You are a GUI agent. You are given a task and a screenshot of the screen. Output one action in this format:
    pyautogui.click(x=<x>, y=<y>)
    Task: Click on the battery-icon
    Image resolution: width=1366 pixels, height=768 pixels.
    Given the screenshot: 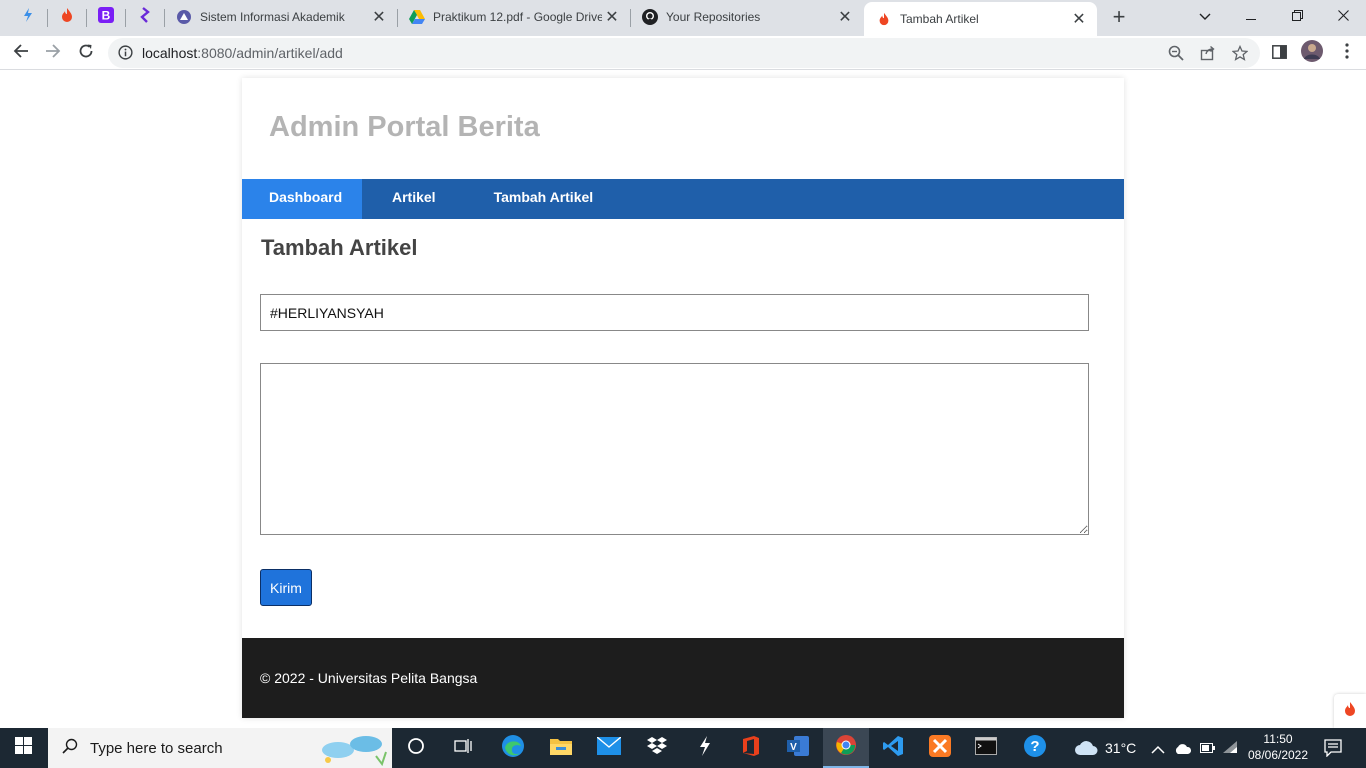 What is the action you would take?
    pyautogui.click(x=1208, y=750)
    